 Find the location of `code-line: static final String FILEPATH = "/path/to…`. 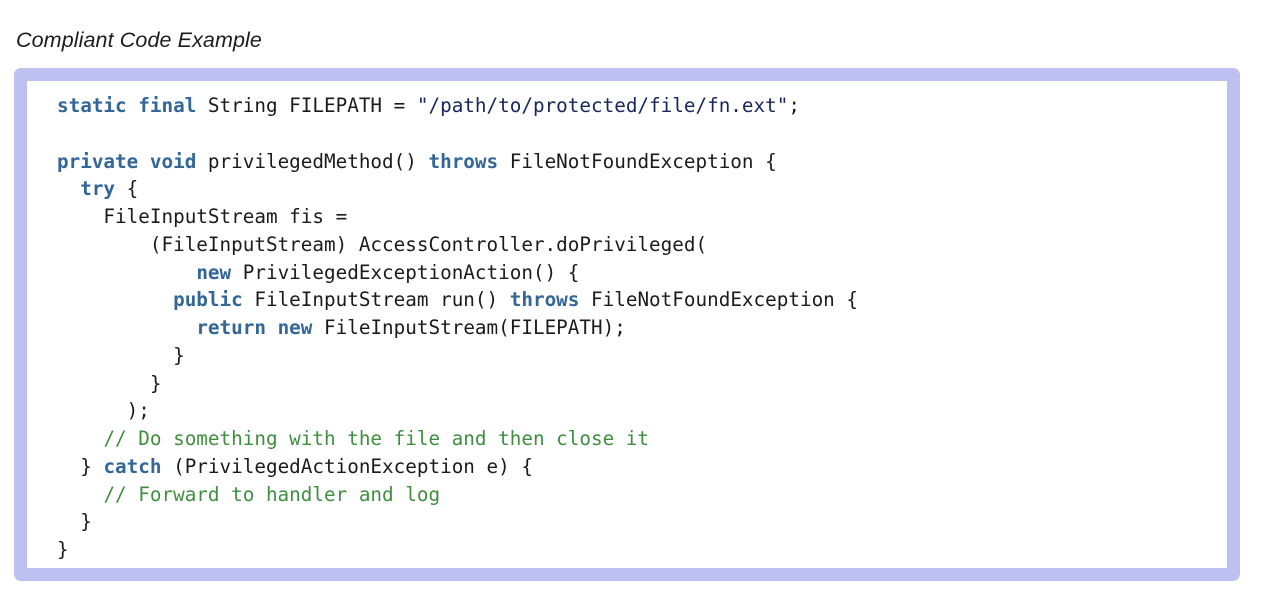

code-line: static final String FILEPATH = "/path/to… is located at coordinates (457, 106).